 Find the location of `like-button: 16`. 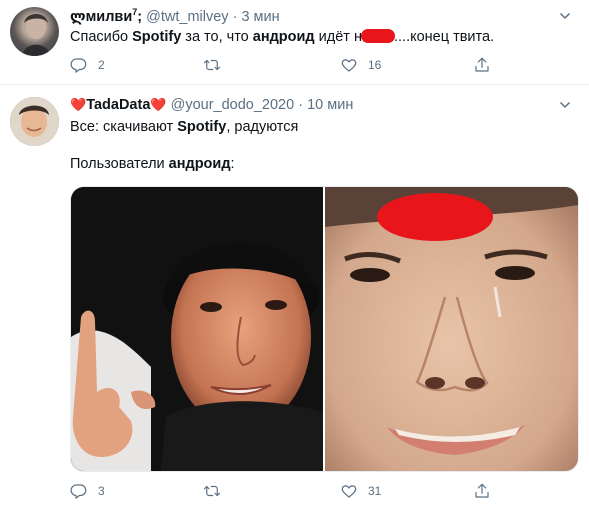

like-button: 16 is located at coordinates (360, 65).